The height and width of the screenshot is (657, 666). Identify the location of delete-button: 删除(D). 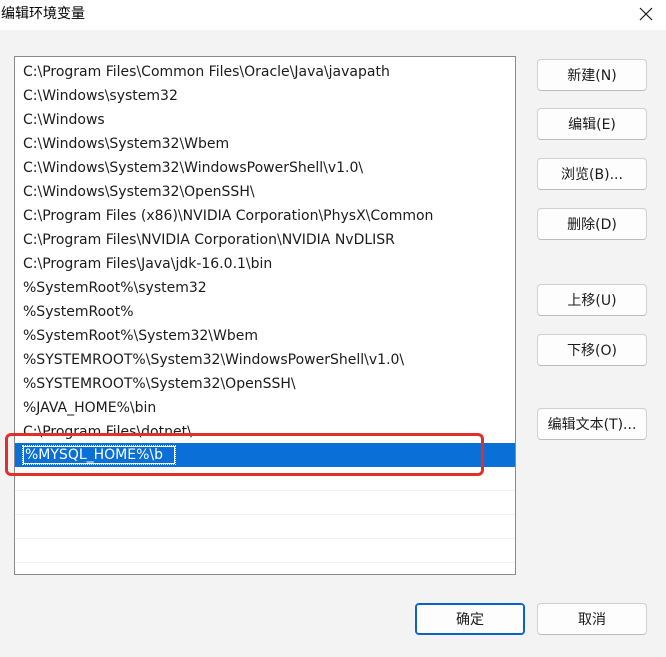
(592, 224).